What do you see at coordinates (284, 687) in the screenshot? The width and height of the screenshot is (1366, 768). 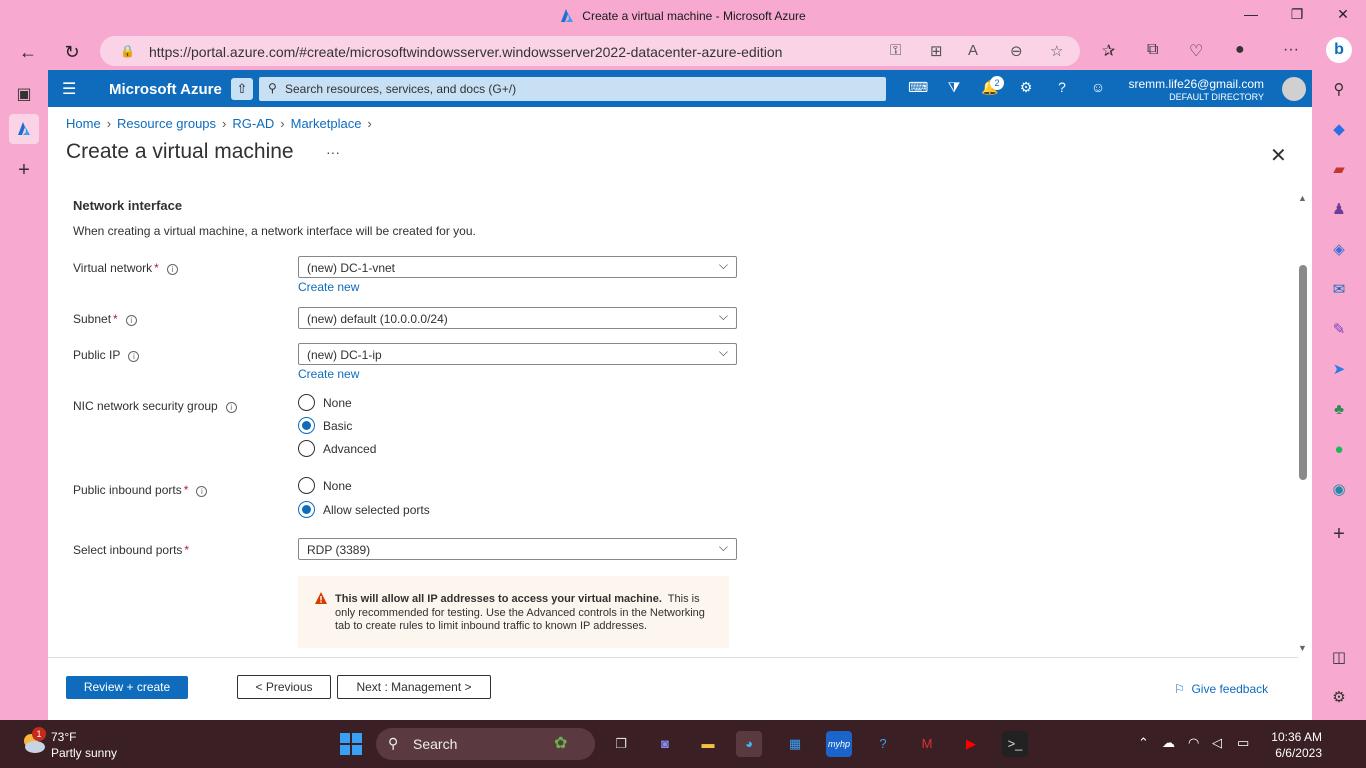 I see `previous-button: < Previous` at bounding box center [284, 687].